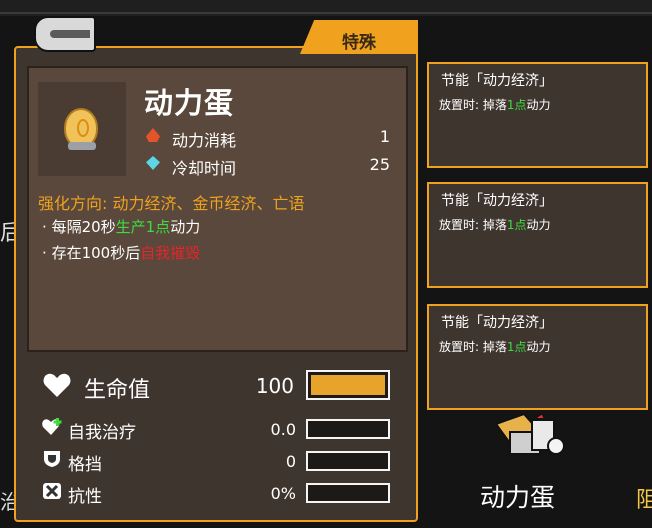  I want to click on top-strip, so click(326, 8).